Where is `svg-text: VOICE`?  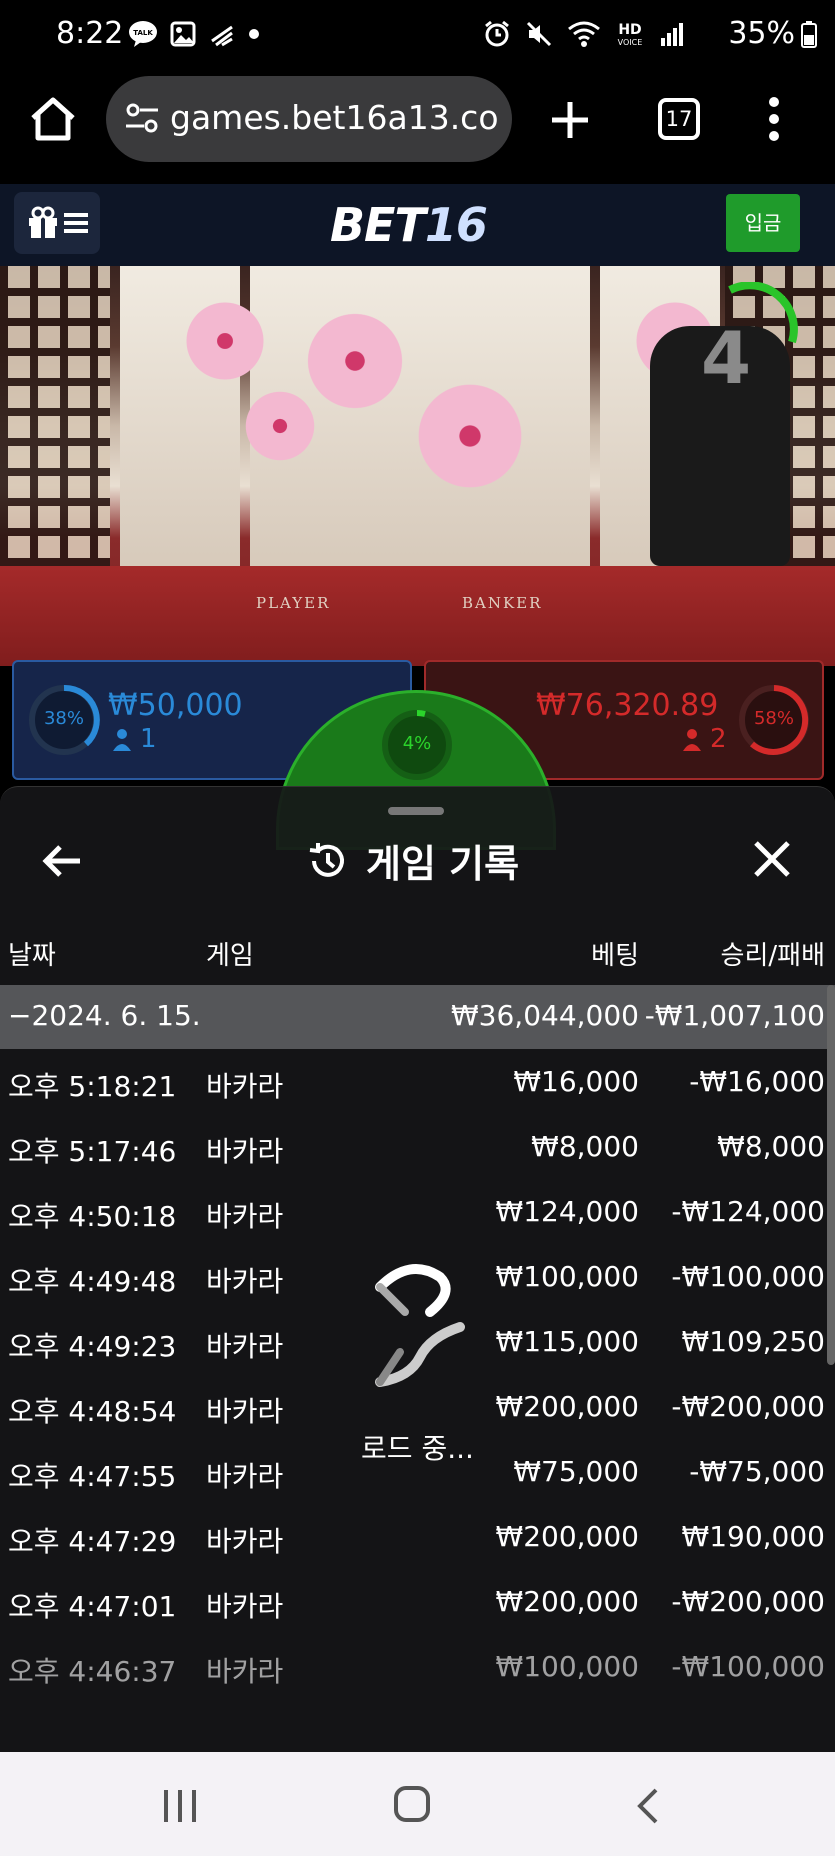
svg-text: VOICE is located at coordinates (630, 42).